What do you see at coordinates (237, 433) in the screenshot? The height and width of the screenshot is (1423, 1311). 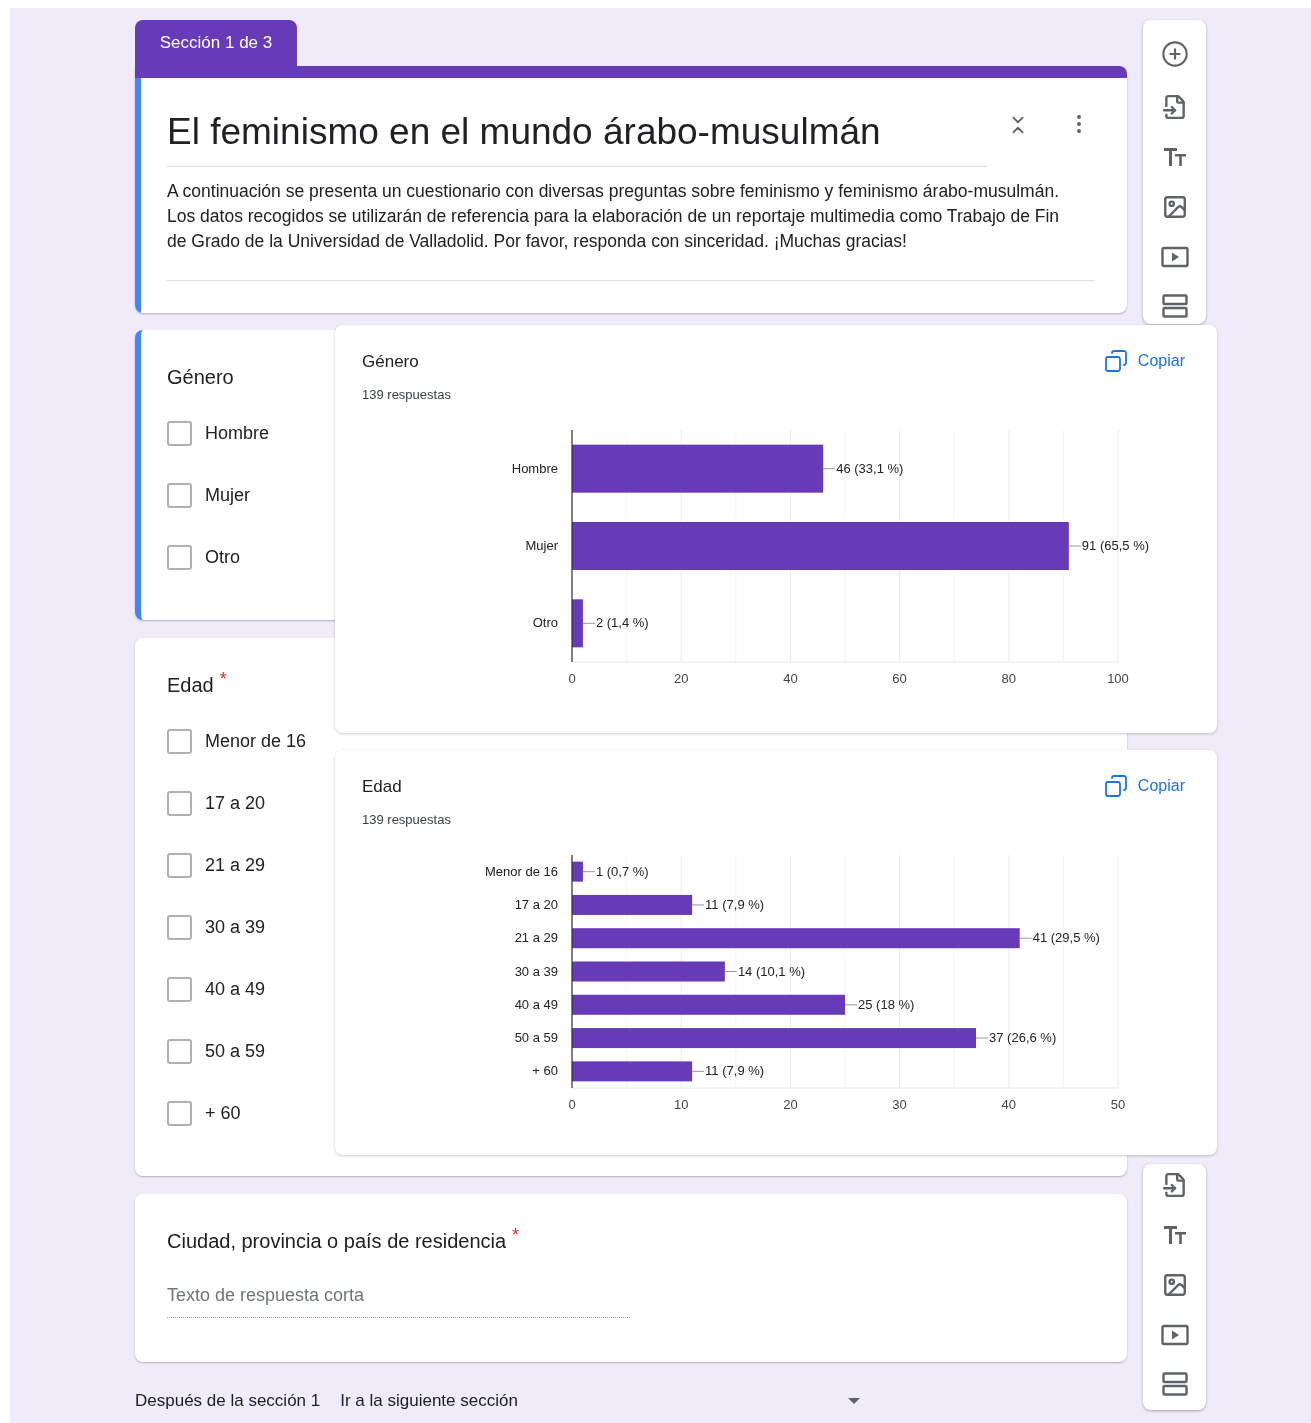 I see `option-label: Hombre` at bounding box center [237, 433].